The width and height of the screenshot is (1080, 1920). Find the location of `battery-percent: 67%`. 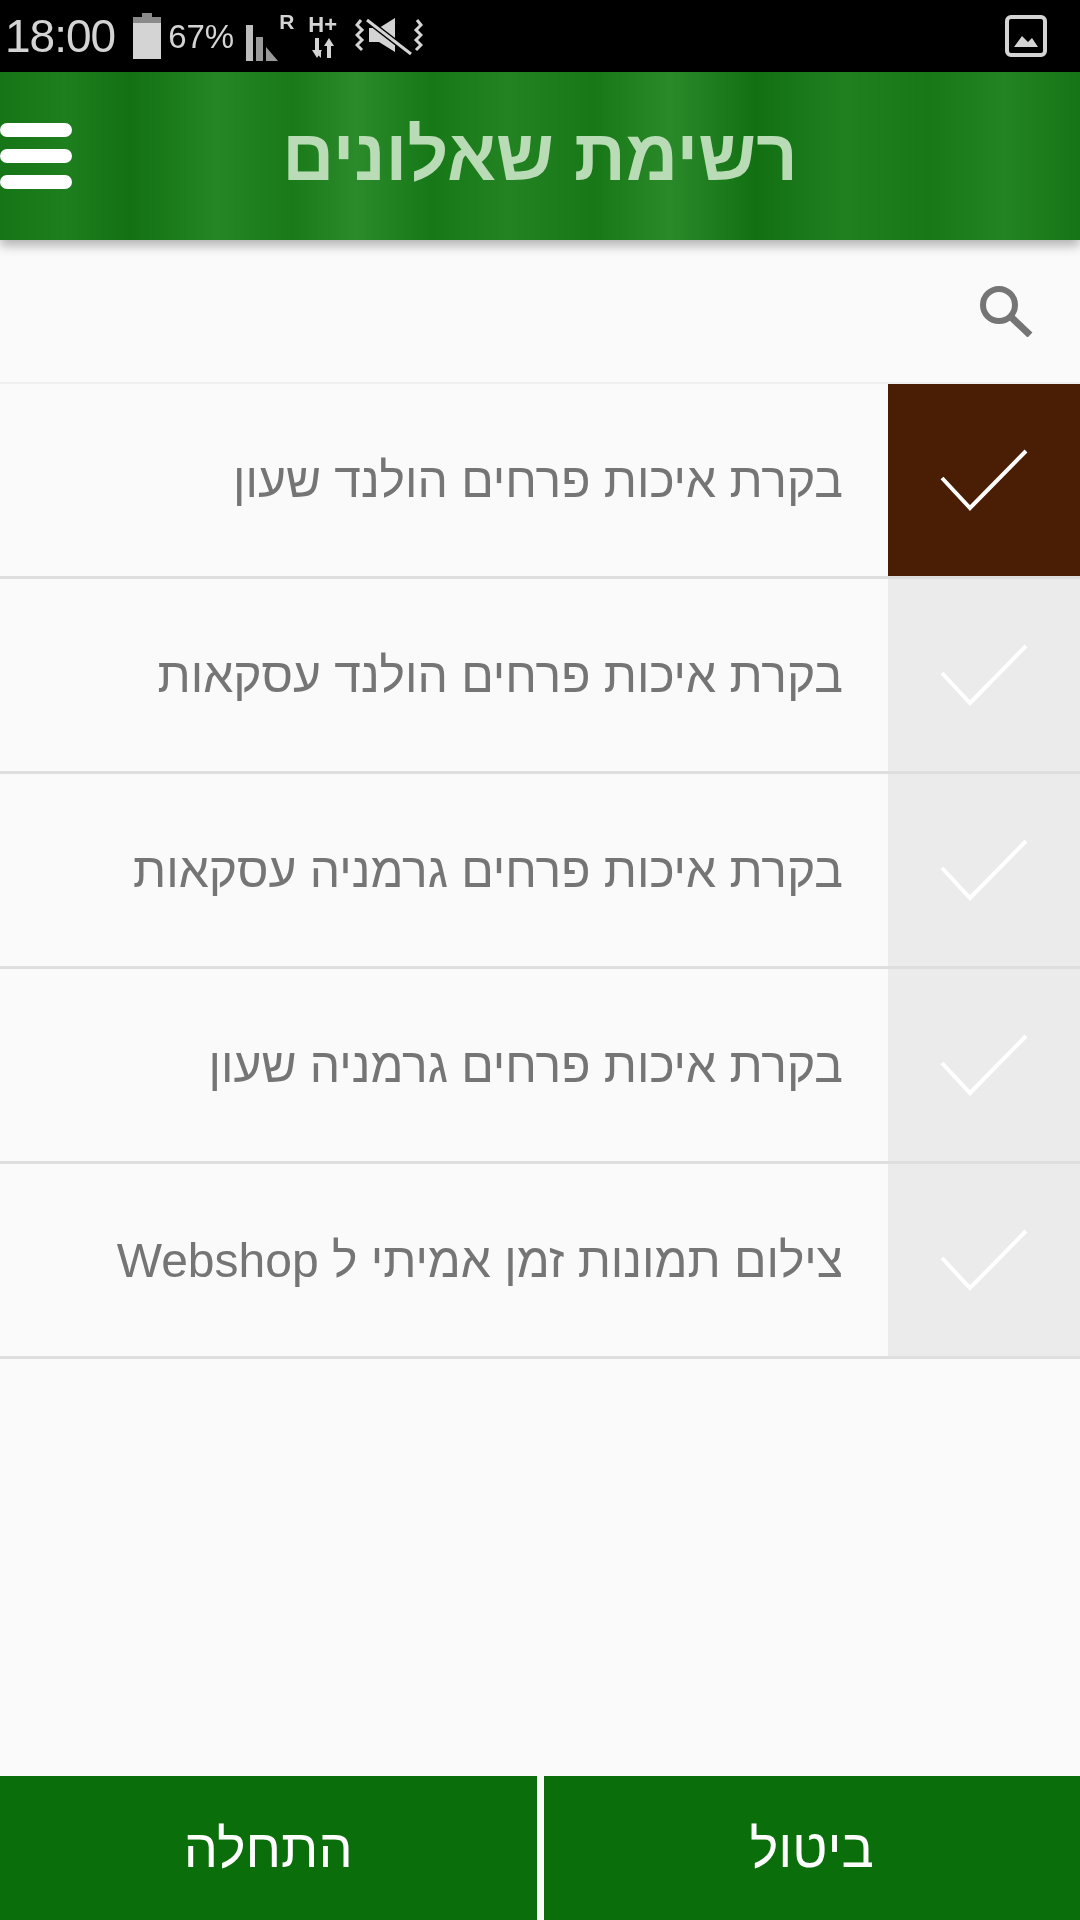

battery-percent: 67% is located at coordinates (201, 36).